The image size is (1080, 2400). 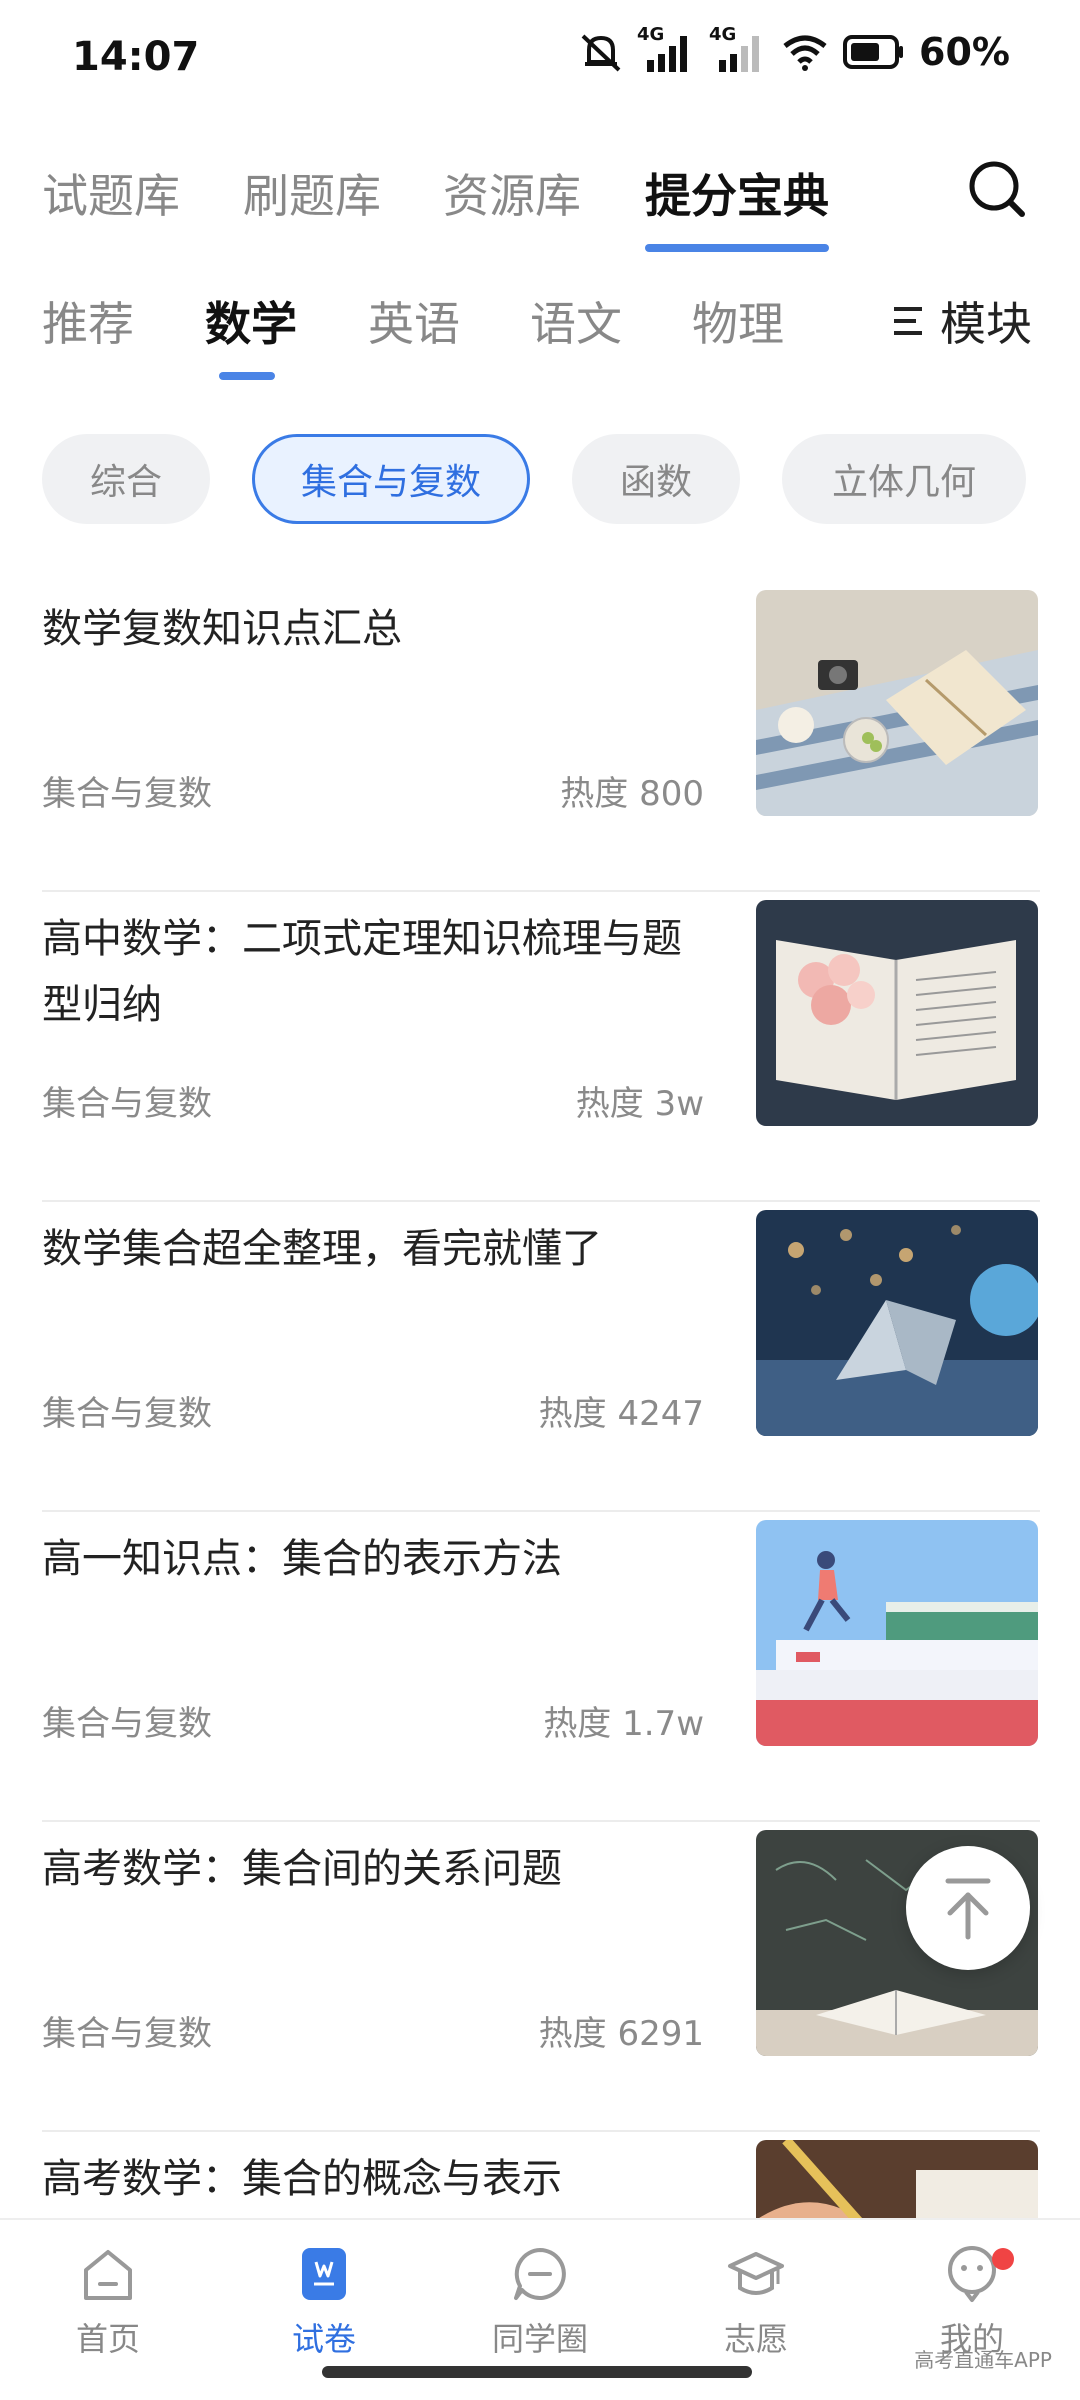 I want to click on subject-tab-physics: 物理, so click(x=738, y=321).